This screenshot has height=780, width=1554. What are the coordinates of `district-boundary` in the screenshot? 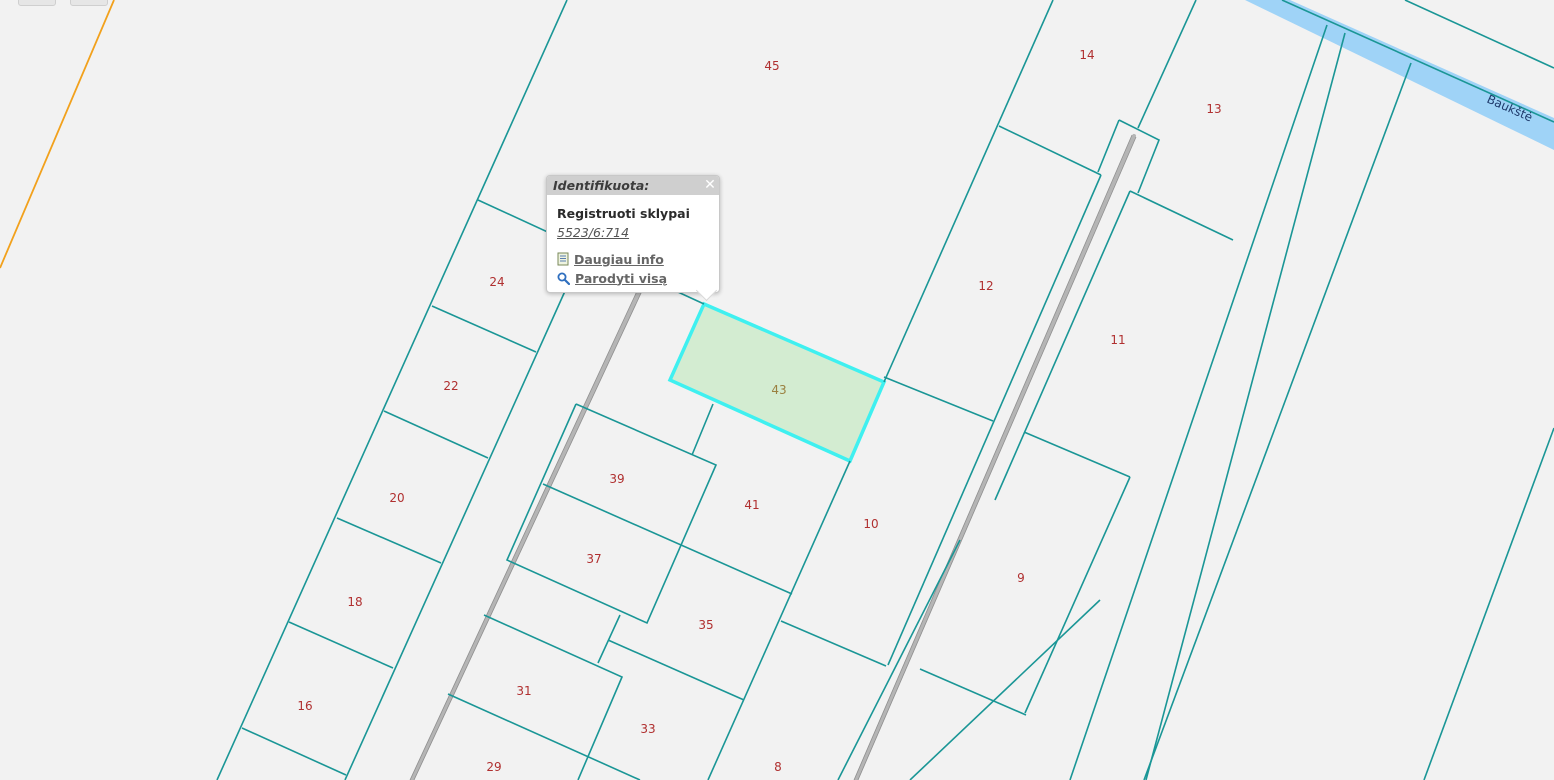 It's located at (57, 134).